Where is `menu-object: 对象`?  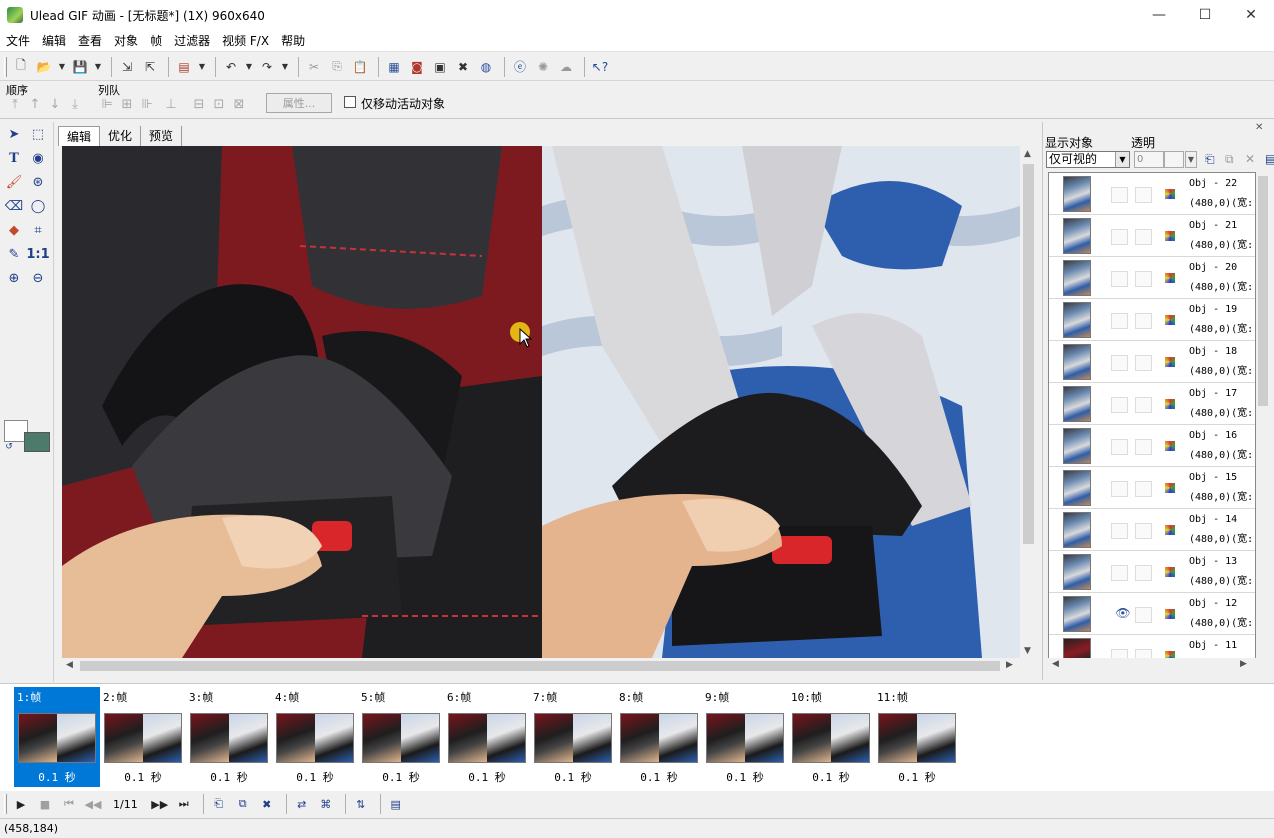 menu-object: 对象 is located at coordinates (126, 40).